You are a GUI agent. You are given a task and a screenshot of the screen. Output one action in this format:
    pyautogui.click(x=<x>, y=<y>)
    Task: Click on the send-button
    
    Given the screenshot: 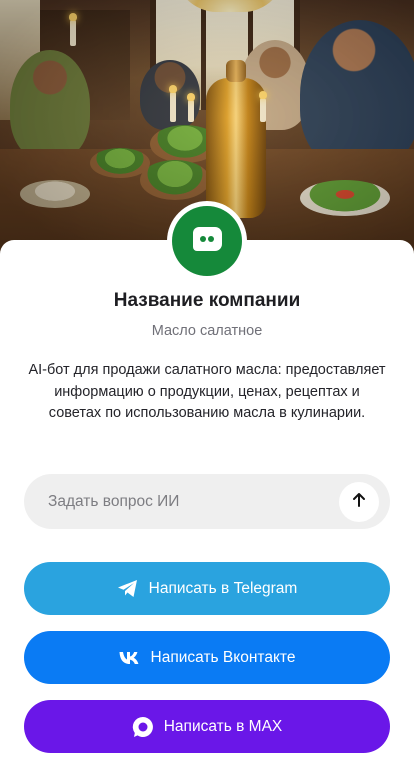 What is the action you would take?
    pyautogui.click(x=359, y=501)
    